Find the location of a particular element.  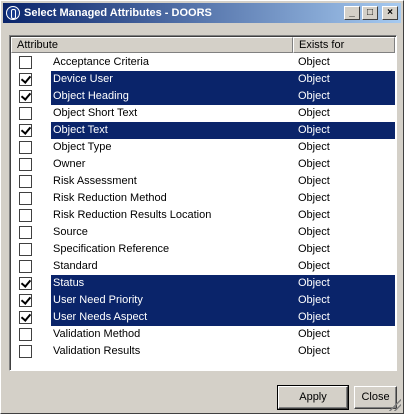

attribute-name: Owner is located at coordinates (69, 164).